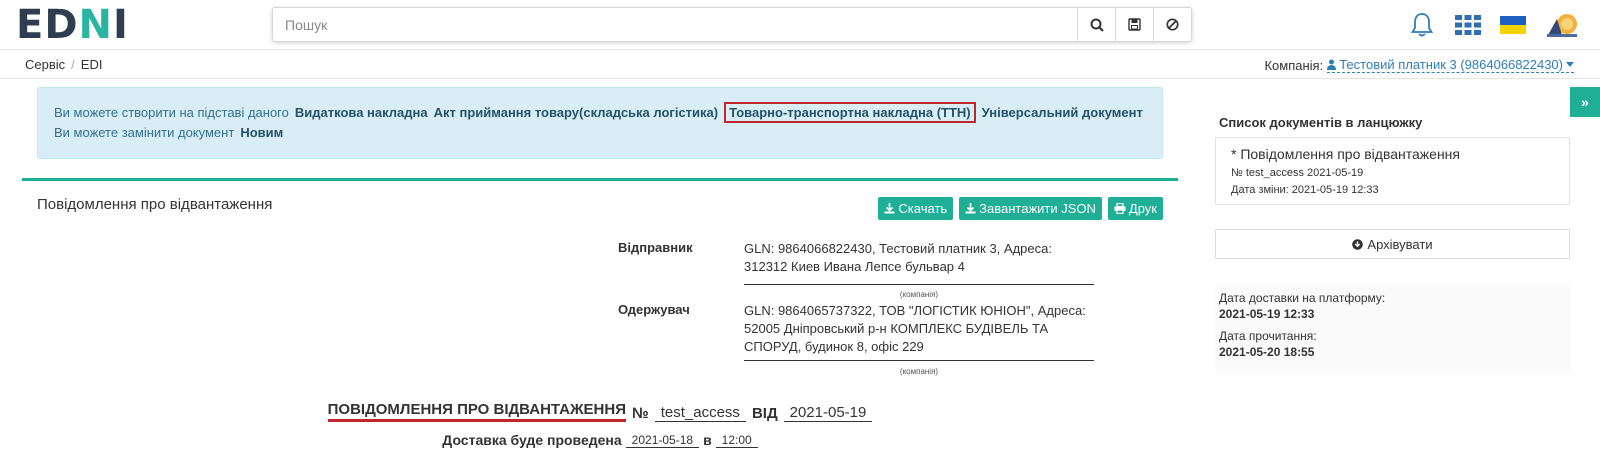 Image resolution: width=1600 pixels, height=468 pixels. I want to click on search-button, so click(1096, 24).